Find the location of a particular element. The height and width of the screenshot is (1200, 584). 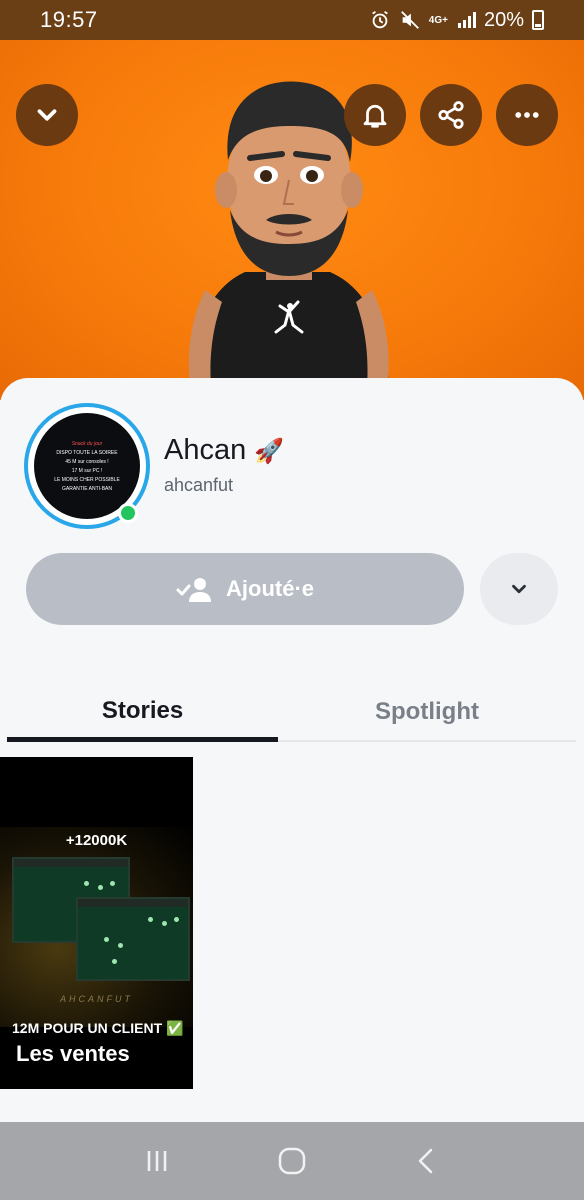

home-icon is located at coordinates (292, 1161).